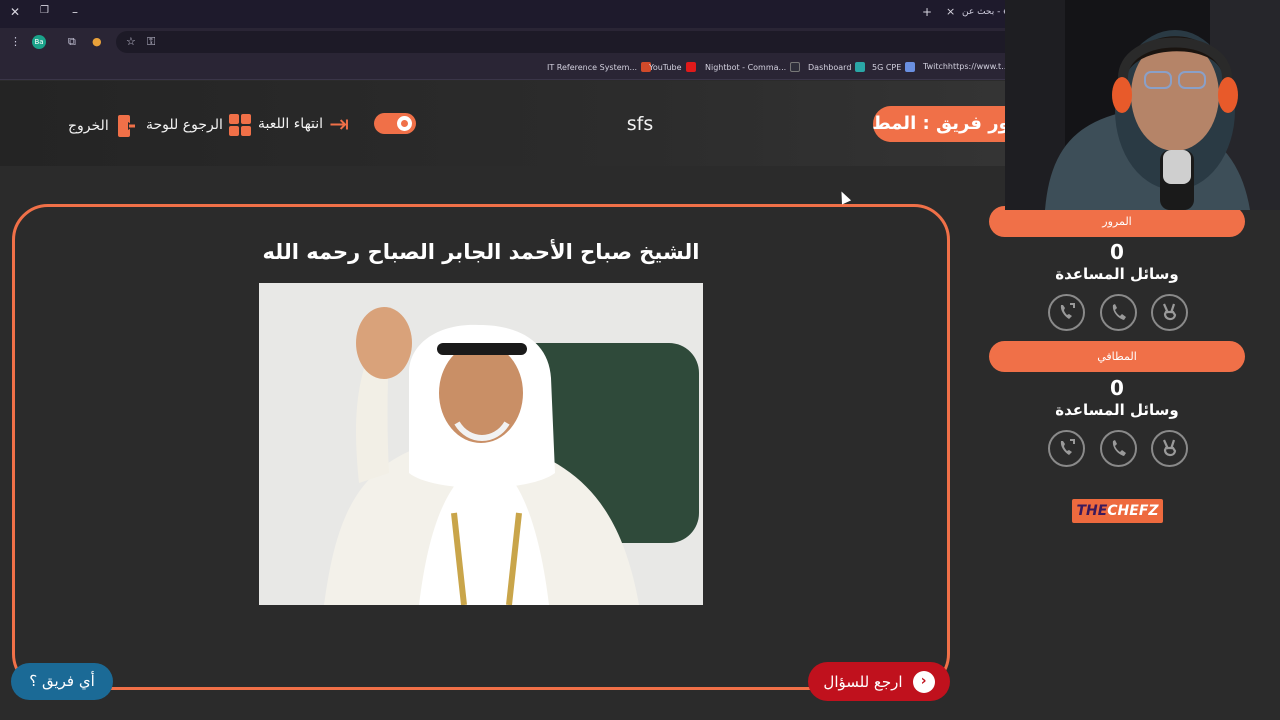  What do you see at coordinates (1117, 356) in the screenshot?
I see `team-name-badge: المطافي` at bounding box center [1117, 356].